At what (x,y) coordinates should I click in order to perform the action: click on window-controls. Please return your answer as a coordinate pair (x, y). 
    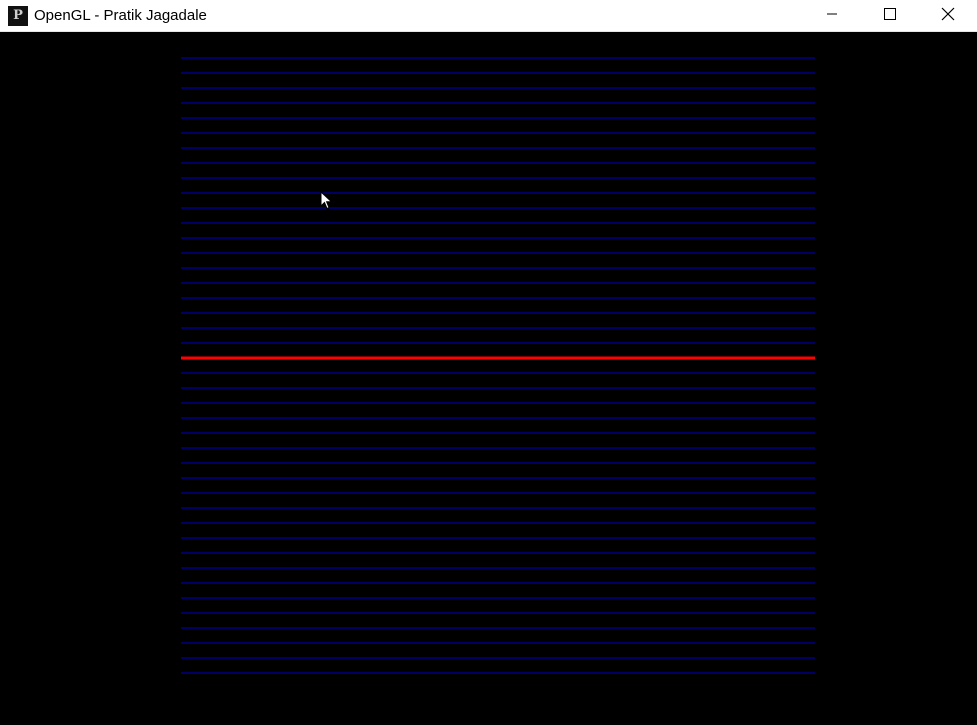
    Looking at the image, I should click on (890, 16).